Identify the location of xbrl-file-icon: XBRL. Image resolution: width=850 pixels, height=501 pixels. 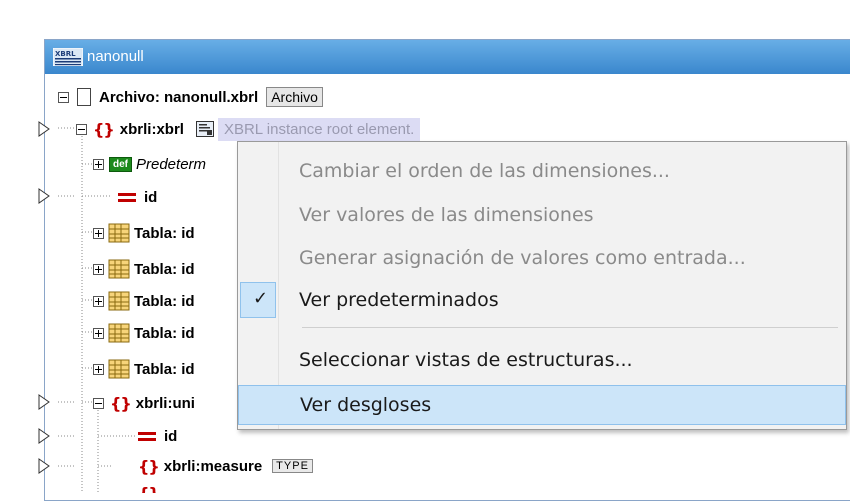
(68, 57).